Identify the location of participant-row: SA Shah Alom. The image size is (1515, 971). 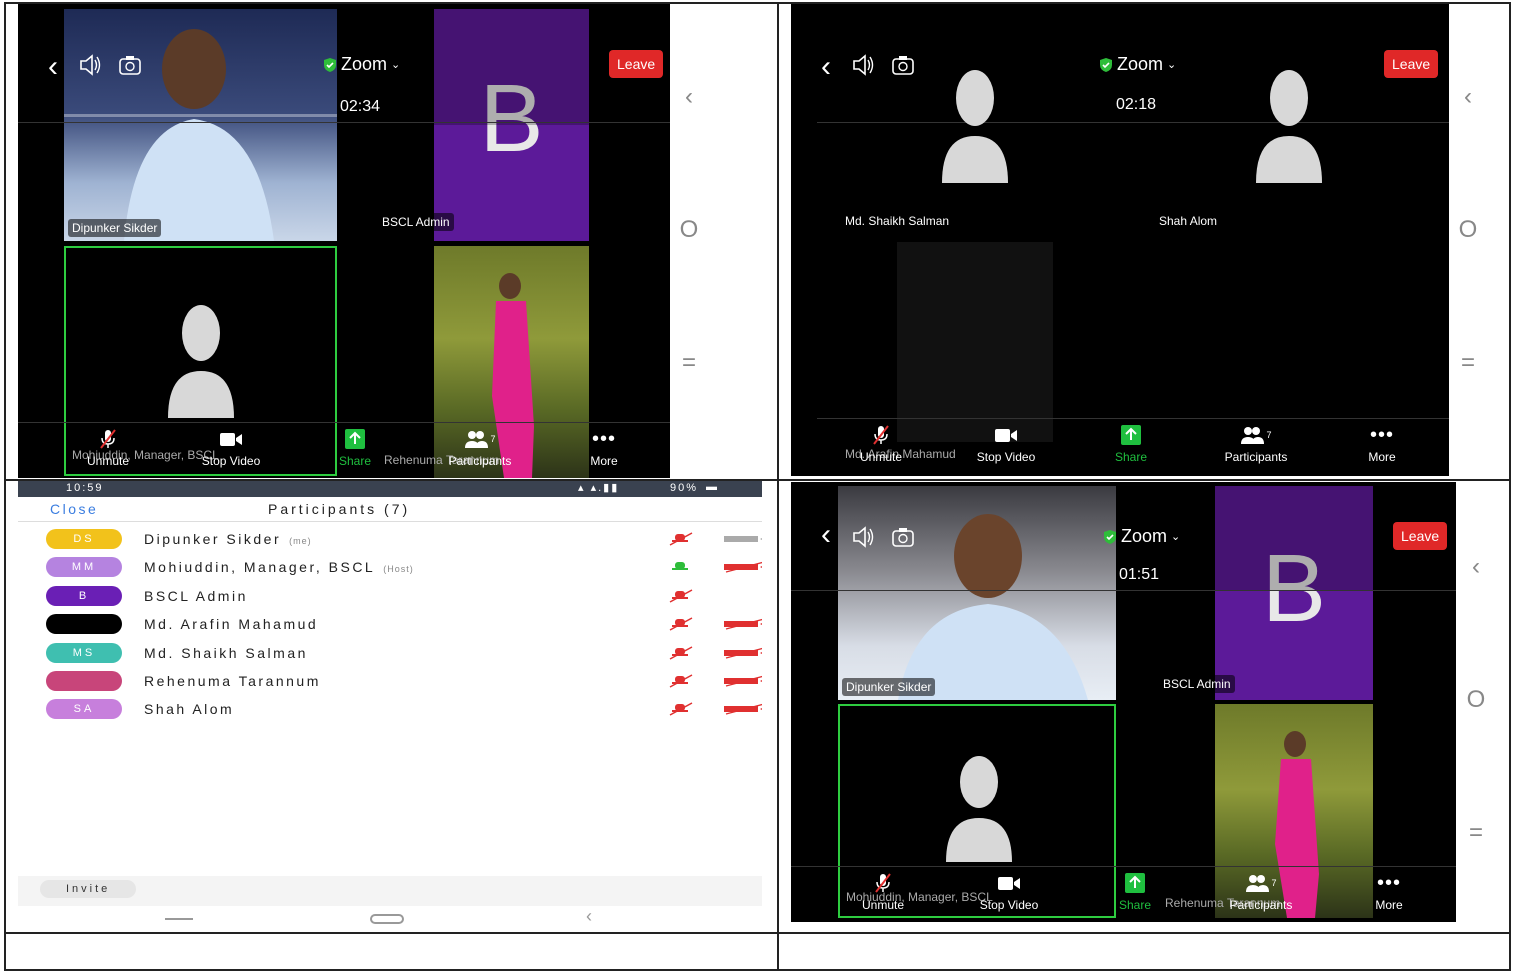
(390, 709).